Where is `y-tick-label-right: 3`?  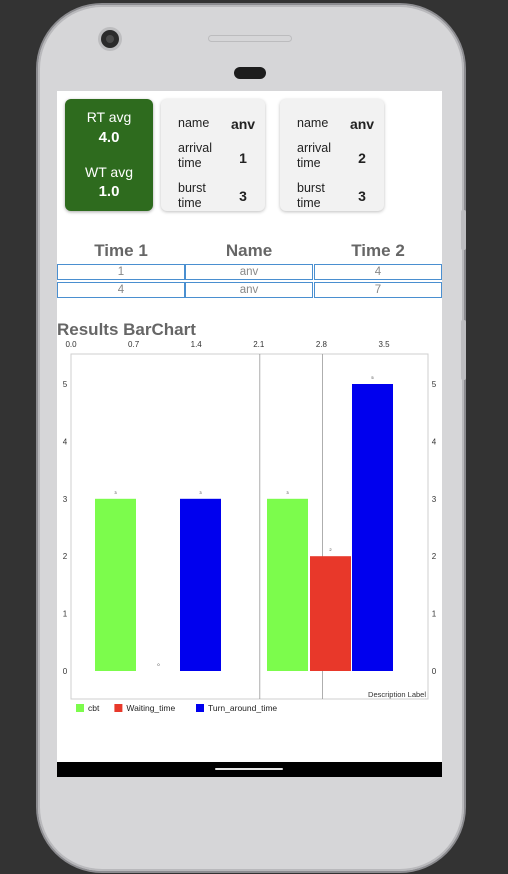 y-tick-label-right: 3 is located at coordinates (434, 499).